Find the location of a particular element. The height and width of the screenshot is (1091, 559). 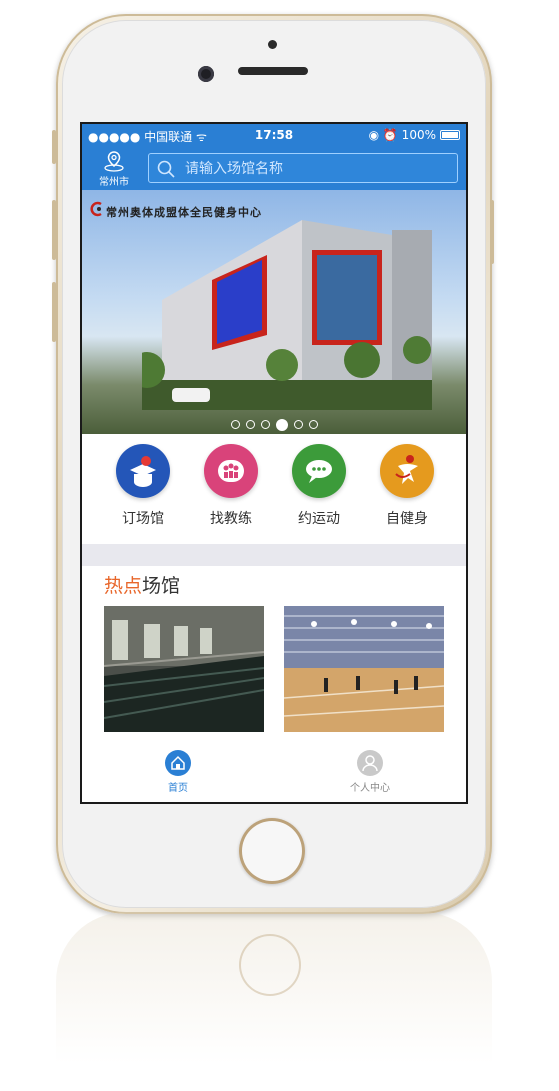

category-label: 约运动 is located at coordinates (319, 519).